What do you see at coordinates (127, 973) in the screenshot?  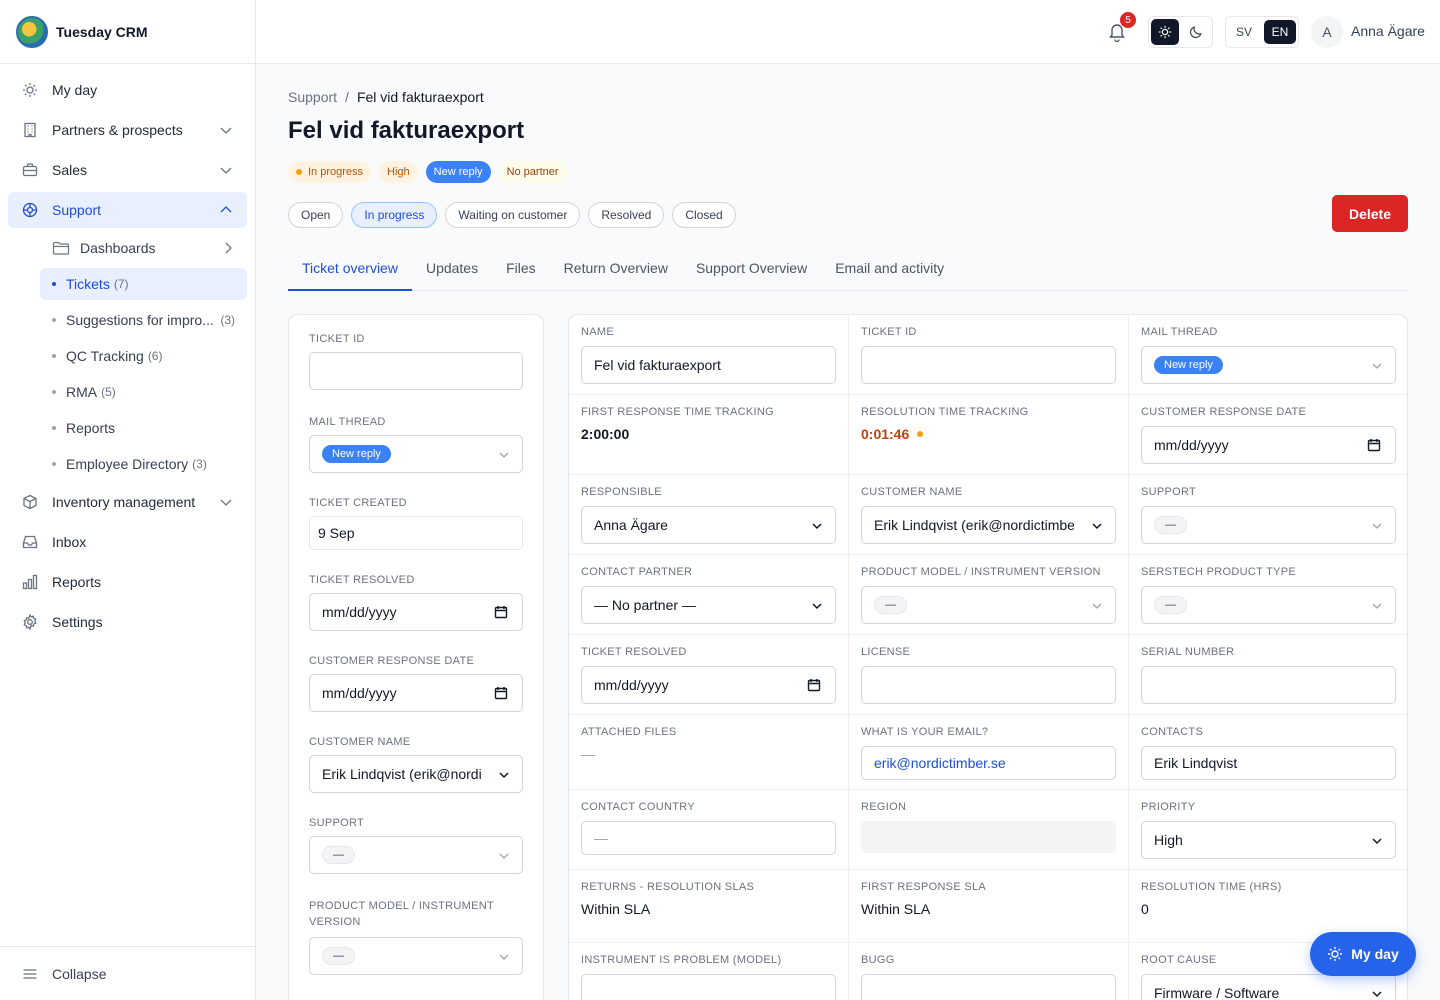 I see `collapse-sidebar-button: Collapse` at bounding box center [127, 973].